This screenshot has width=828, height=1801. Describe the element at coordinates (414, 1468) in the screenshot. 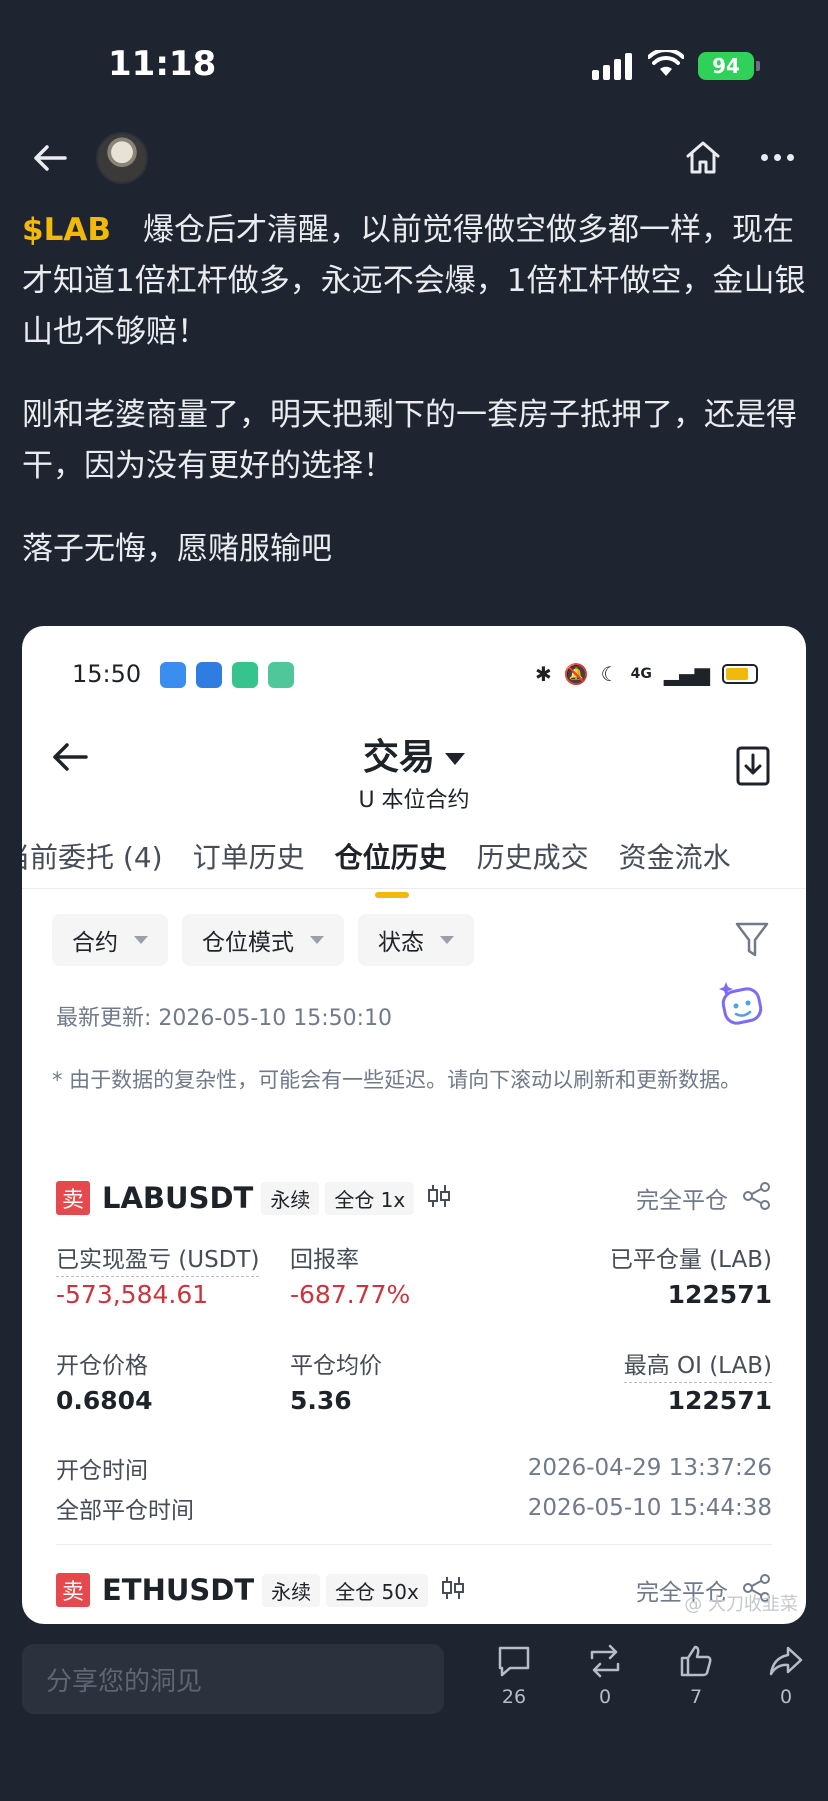

I see `open-time-row: 开仓时间 2026-04-29 13:37:26` at that location.